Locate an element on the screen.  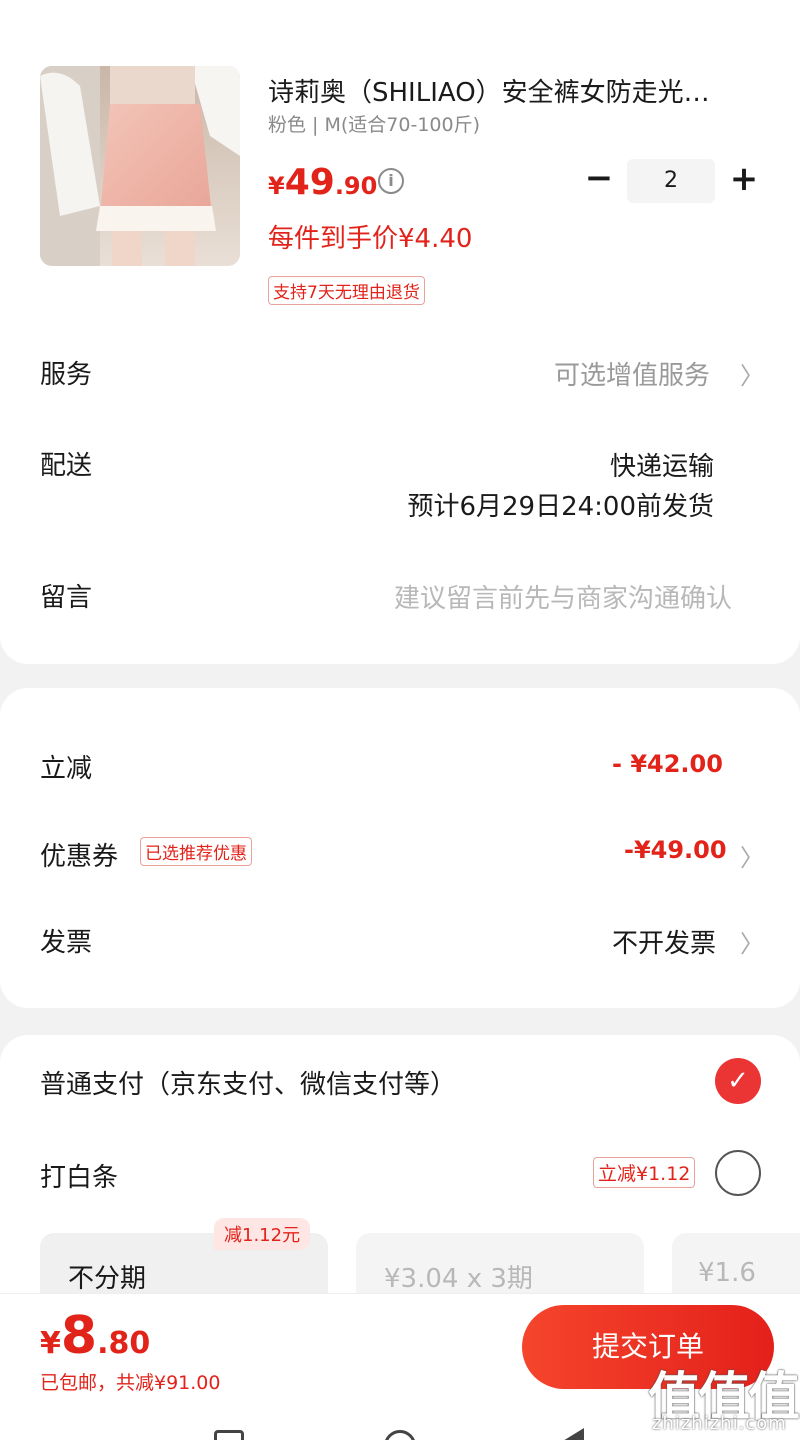
total-integer: 8 is located at coordinates (79, 1336).